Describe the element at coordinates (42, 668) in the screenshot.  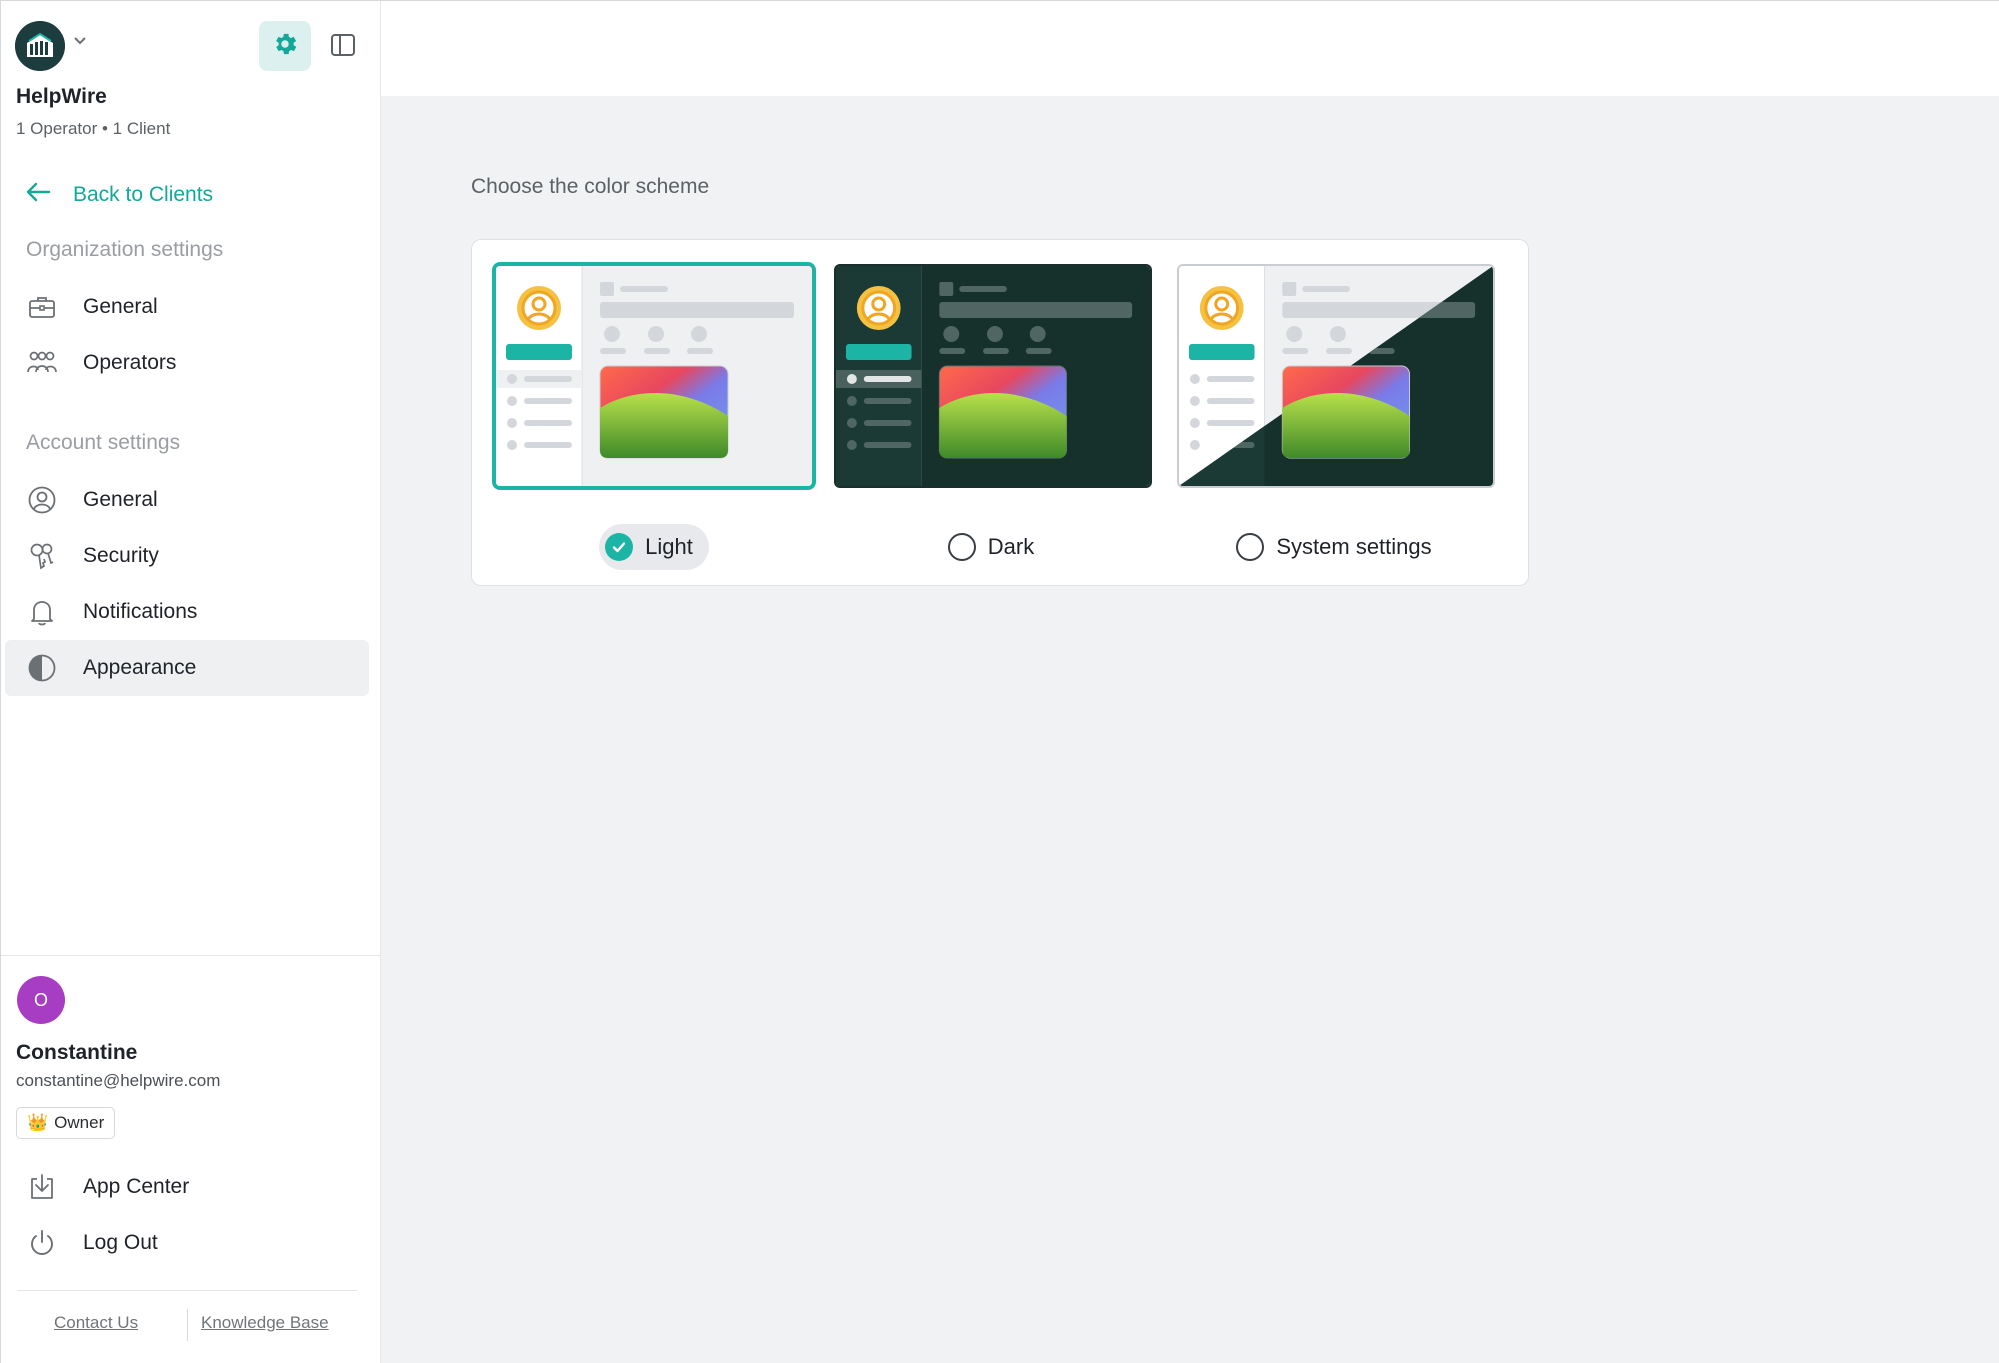
I see `contrast-icon` at that location.